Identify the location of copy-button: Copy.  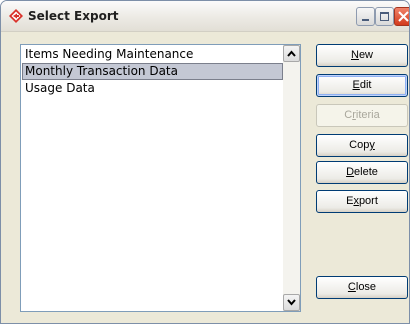
(362, 145).